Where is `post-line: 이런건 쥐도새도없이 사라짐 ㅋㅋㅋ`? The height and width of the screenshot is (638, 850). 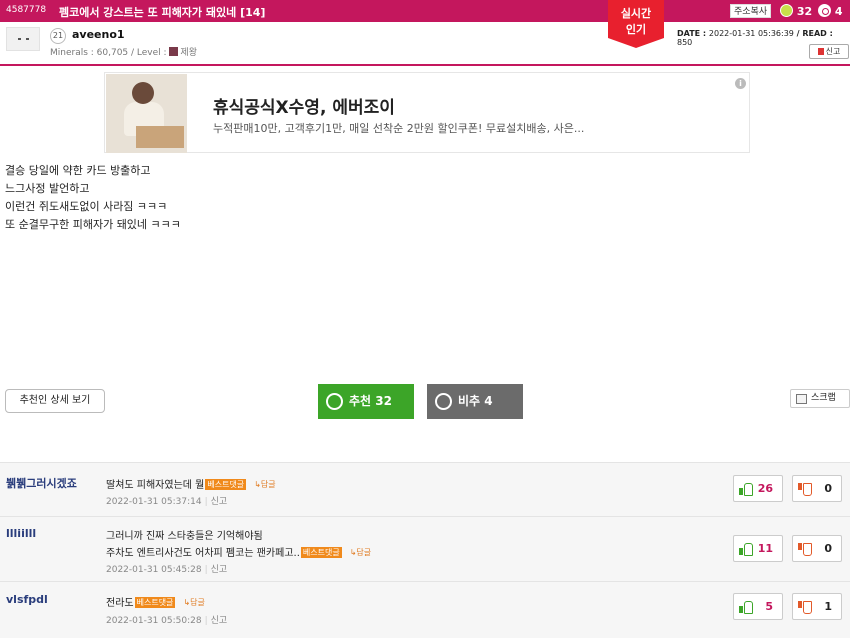
post-line: 이런건 쥐도새도없이 사라짐 ㅋㅋㅋ is located at coordinates (86, 206).